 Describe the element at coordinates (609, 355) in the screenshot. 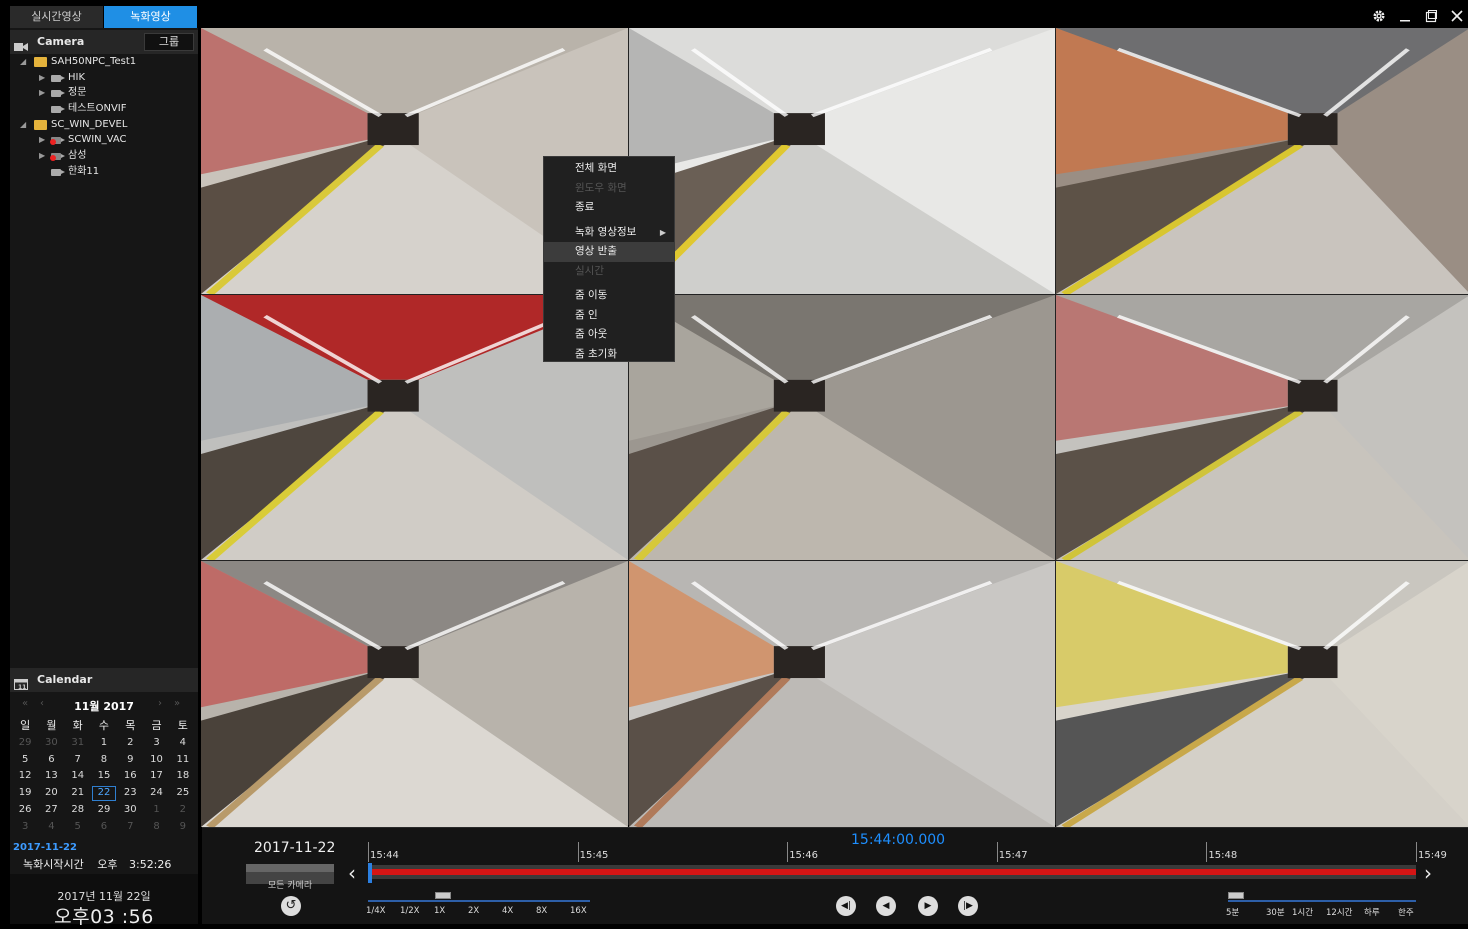

I see `context-menu-item: 줌 초기화` at that location.